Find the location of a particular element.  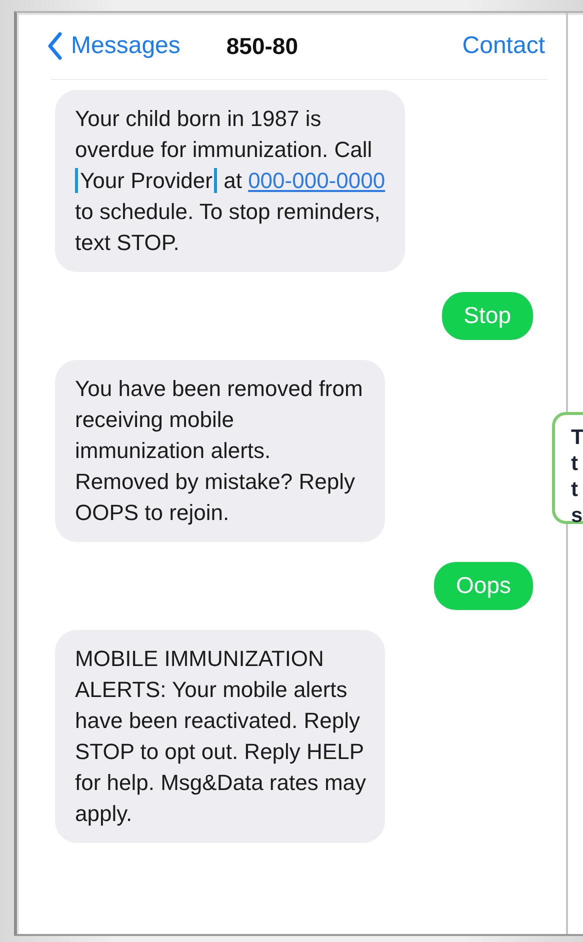

received-message: You have been removed from receiving mobile immunization alerts. Removed by mistake? Reply OOPS to rejoin. is located at coordinates (220, 451).